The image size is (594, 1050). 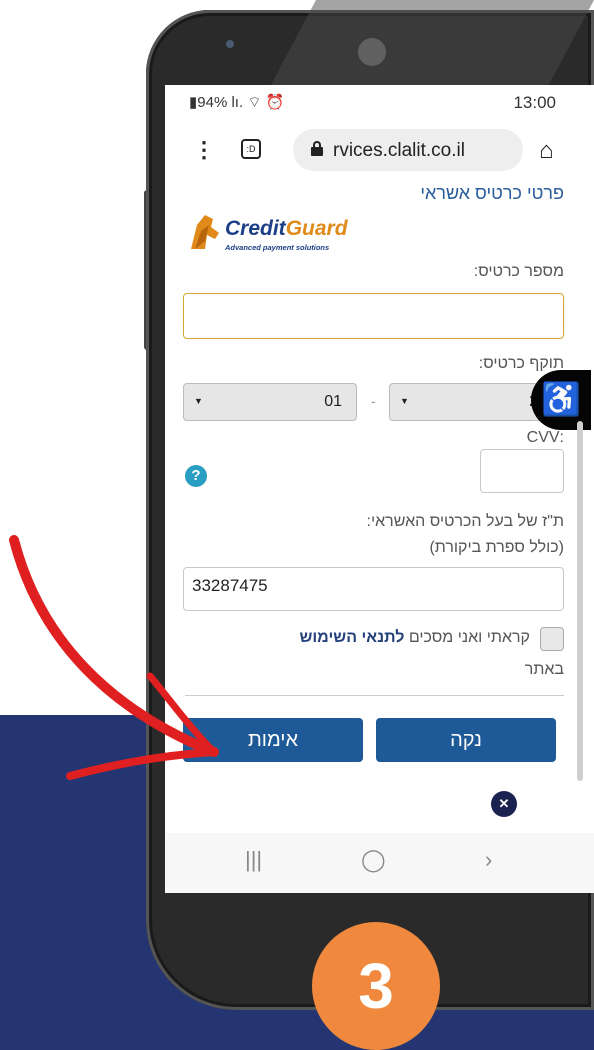 What do you see at coordinates (270, 402) in the screenshot?
I see `expiry-month-select: ▼ 01` at bounding box center [270, 402].